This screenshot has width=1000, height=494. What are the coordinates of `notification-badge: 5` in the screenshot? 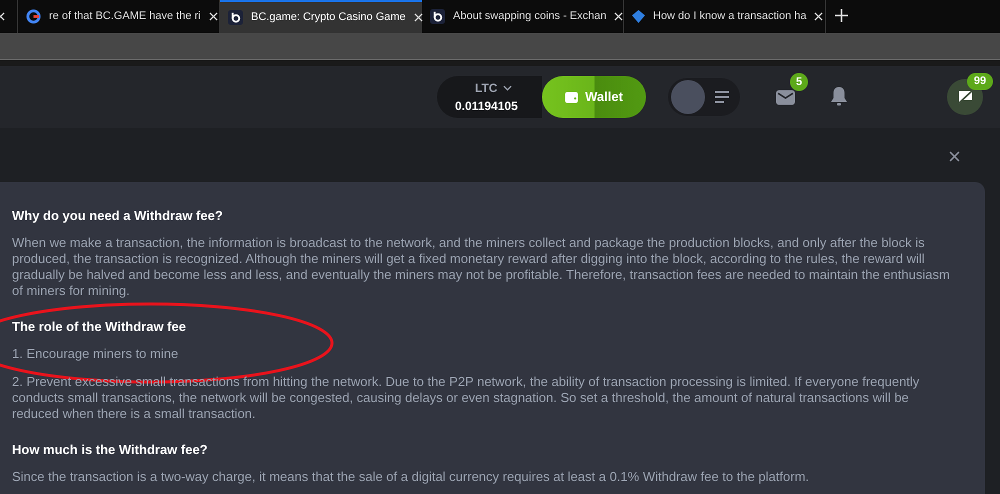 It's located at (799, 82).